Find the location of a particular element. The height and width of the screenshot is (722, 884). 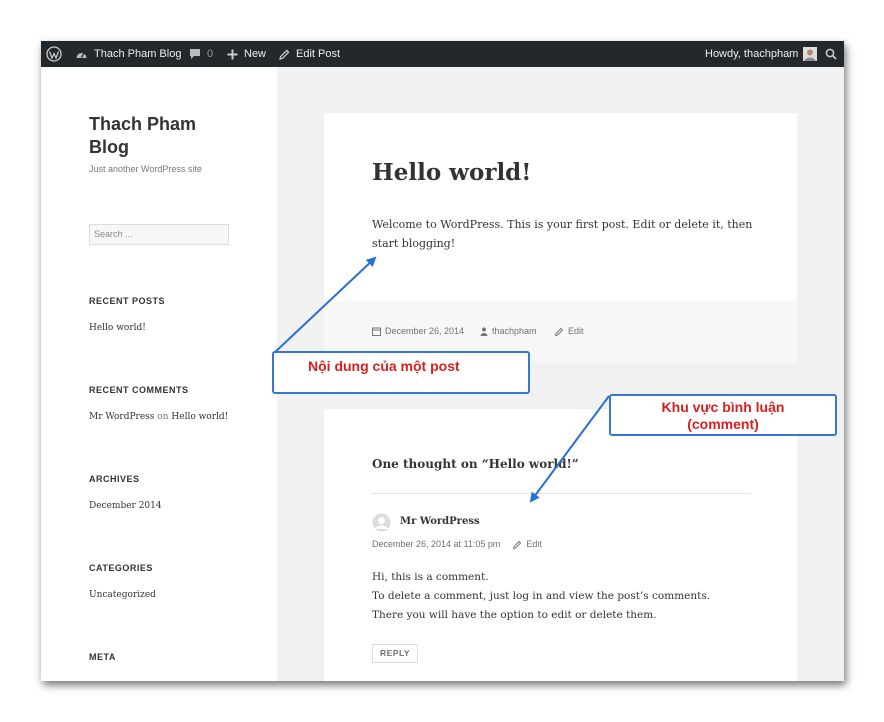

comment-area-callout-line1: Khu vực bình luận is located at coordinates (723, 407).